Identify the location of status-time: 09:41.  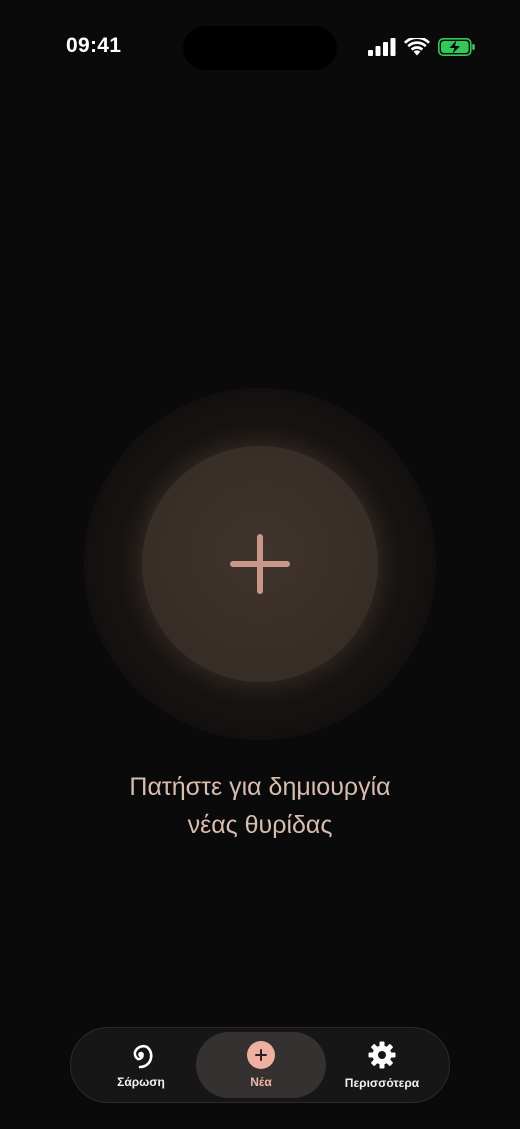
(94, 45).